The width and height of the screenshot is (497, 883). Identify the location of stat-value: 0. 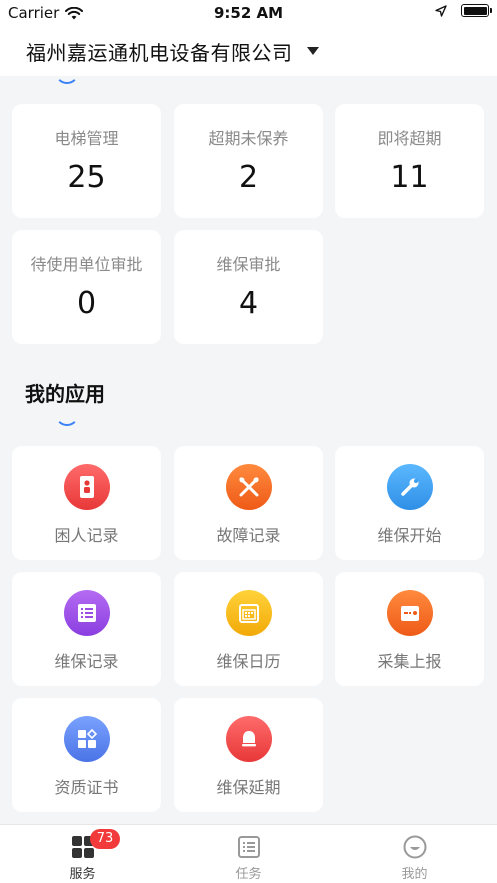
(86, 303).